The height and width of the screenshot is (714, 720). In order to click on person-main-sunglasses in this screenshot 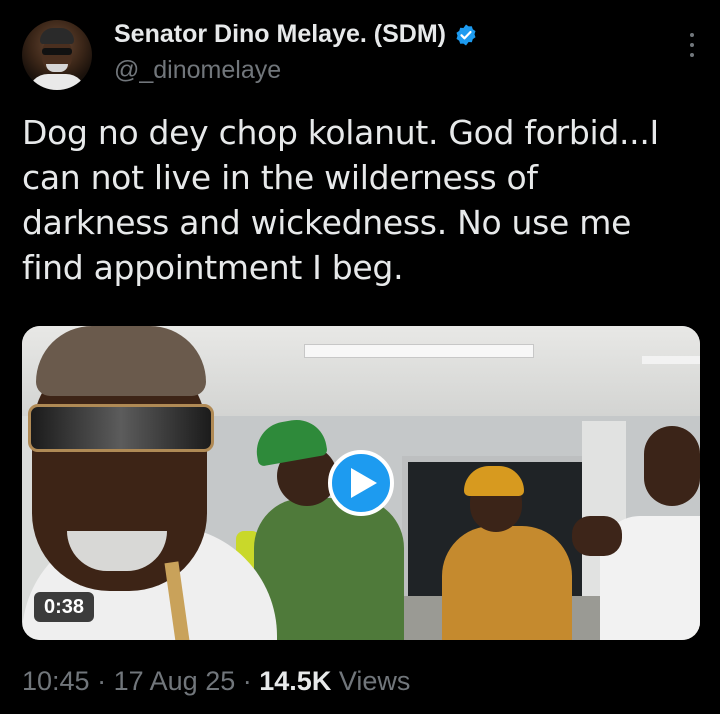, I will do `click(121, 428)`.